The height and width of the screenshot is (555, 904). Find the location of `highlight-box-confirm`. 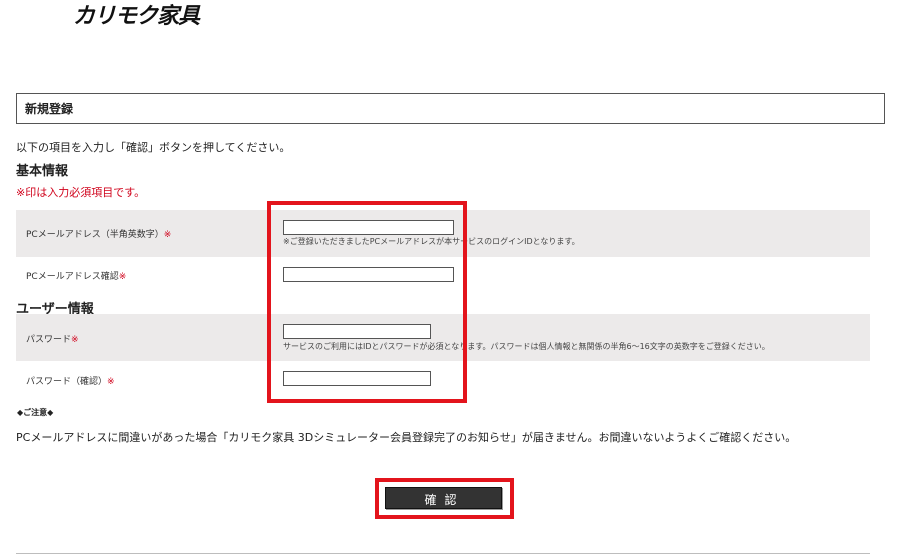

highlight-box-confirm is located at coordinates (444, 498).